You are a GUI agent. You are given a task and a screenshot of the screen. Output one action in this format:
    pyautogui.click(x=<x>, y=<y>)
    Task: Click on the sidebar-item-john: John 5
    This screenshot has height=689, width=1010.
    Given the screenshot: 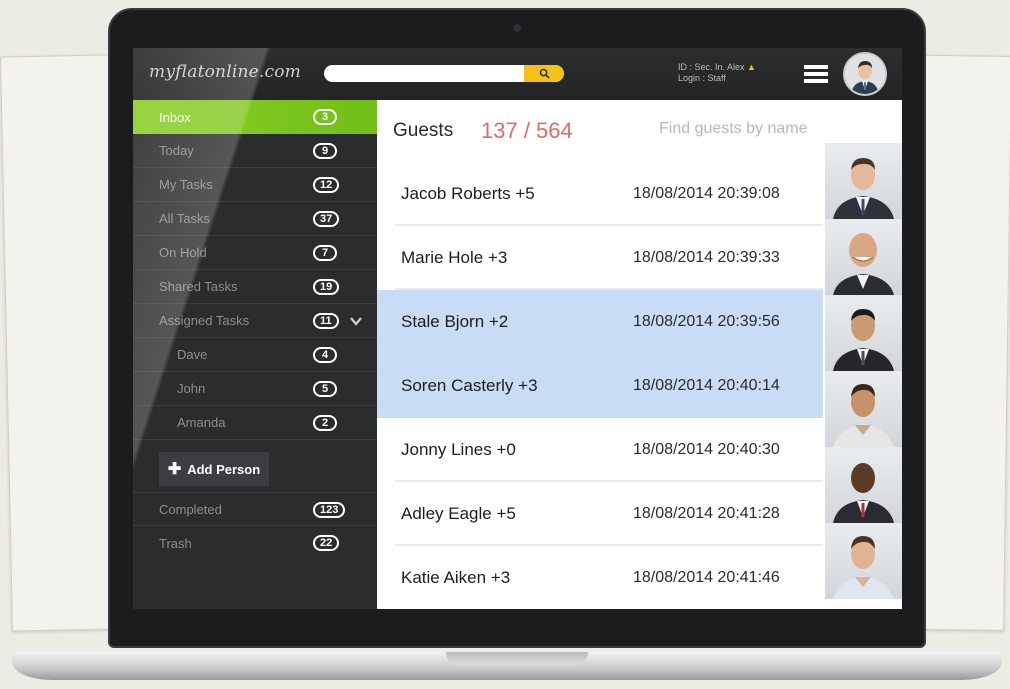 What is the action you would take?
    pyautogui.click(x=255, y=389)
    